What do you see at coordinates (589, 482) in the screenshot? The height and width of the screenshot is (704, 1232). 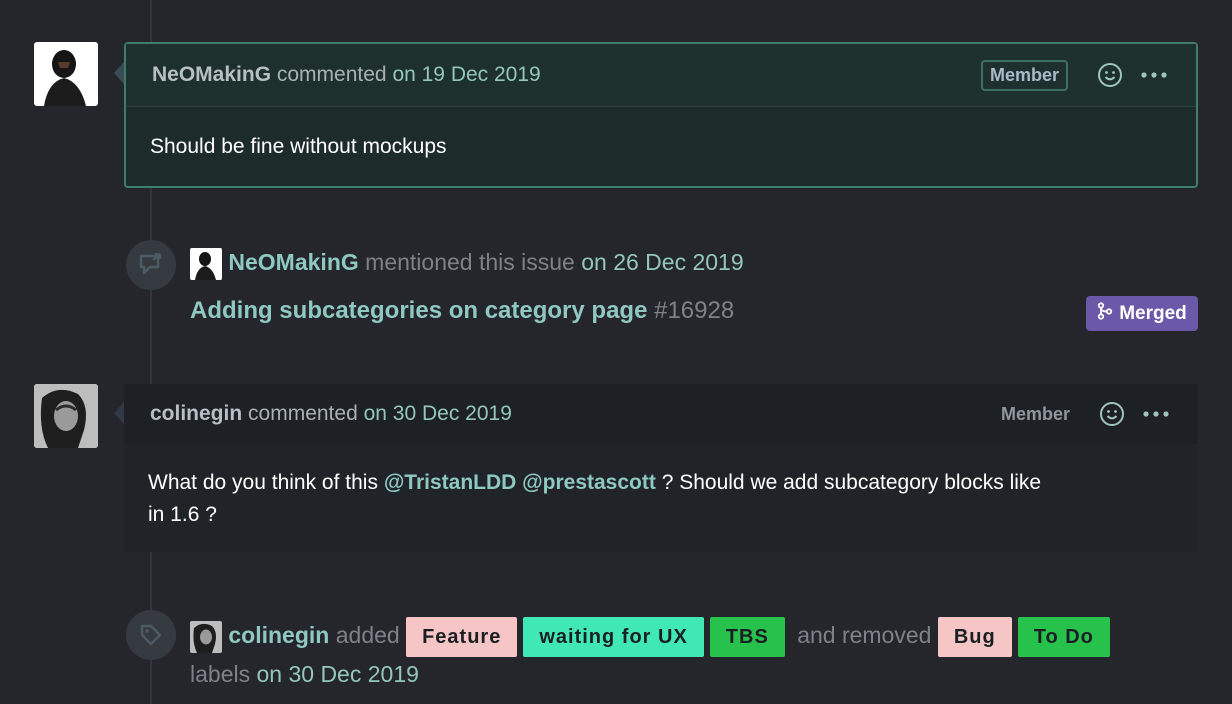 I see `user-mention: @prestascott` at bounding box center [589, 482].